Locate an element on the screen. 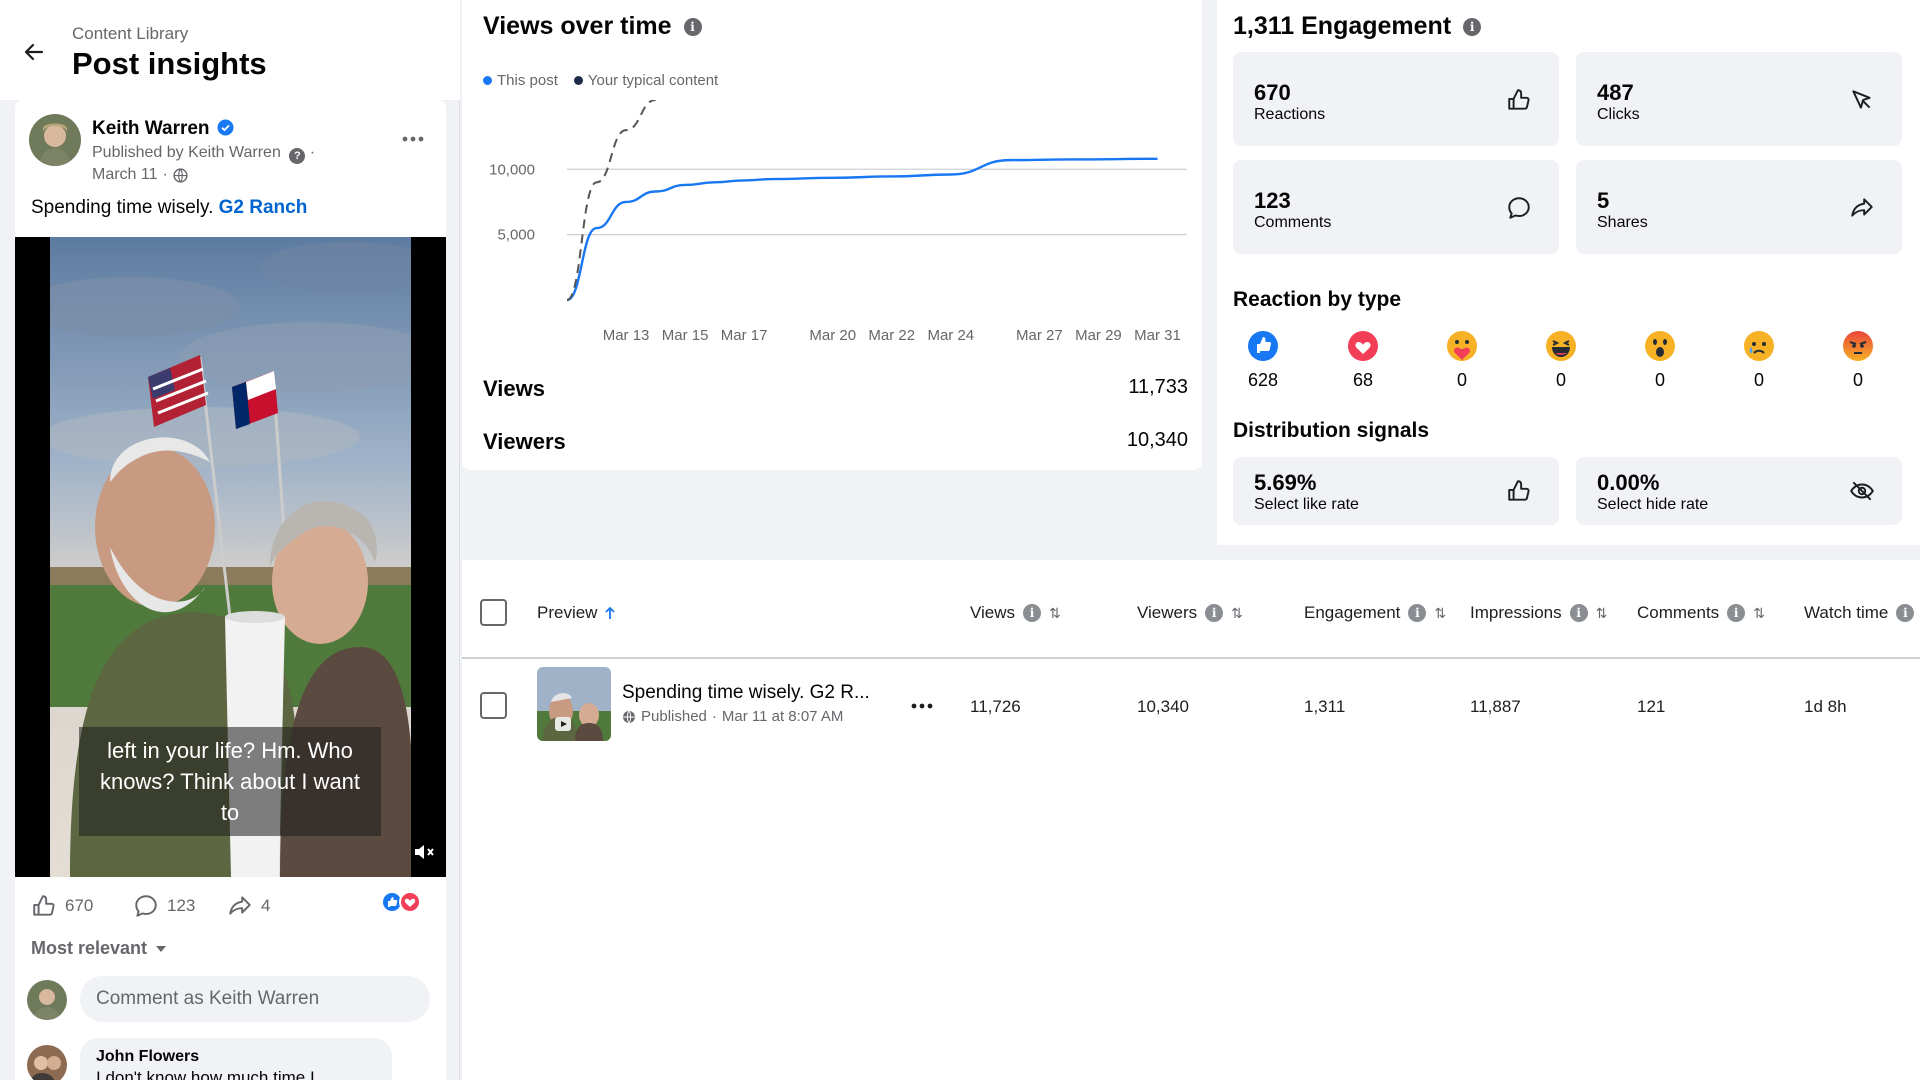 The image size is (1920, 1080). table-divider is located at coordinates (1191, 658).